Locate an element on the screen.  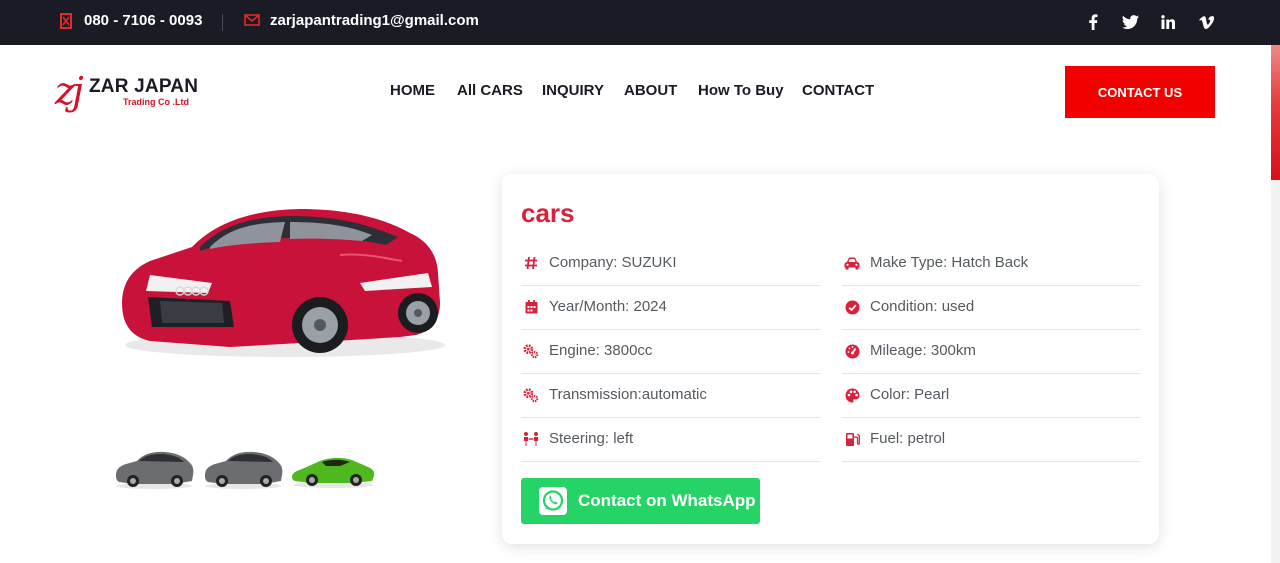
phone-icon is located at coordinates (67, 20).